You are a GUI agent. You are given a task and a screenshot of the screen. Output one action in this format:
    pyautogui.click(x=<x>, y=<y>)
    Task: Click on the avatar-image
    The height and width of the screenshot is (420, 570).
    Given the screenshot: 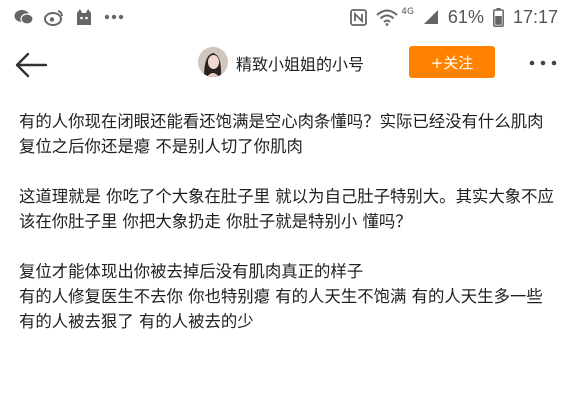 What is the action you would take?
    pyautogui.click(x=213, y=62)
    